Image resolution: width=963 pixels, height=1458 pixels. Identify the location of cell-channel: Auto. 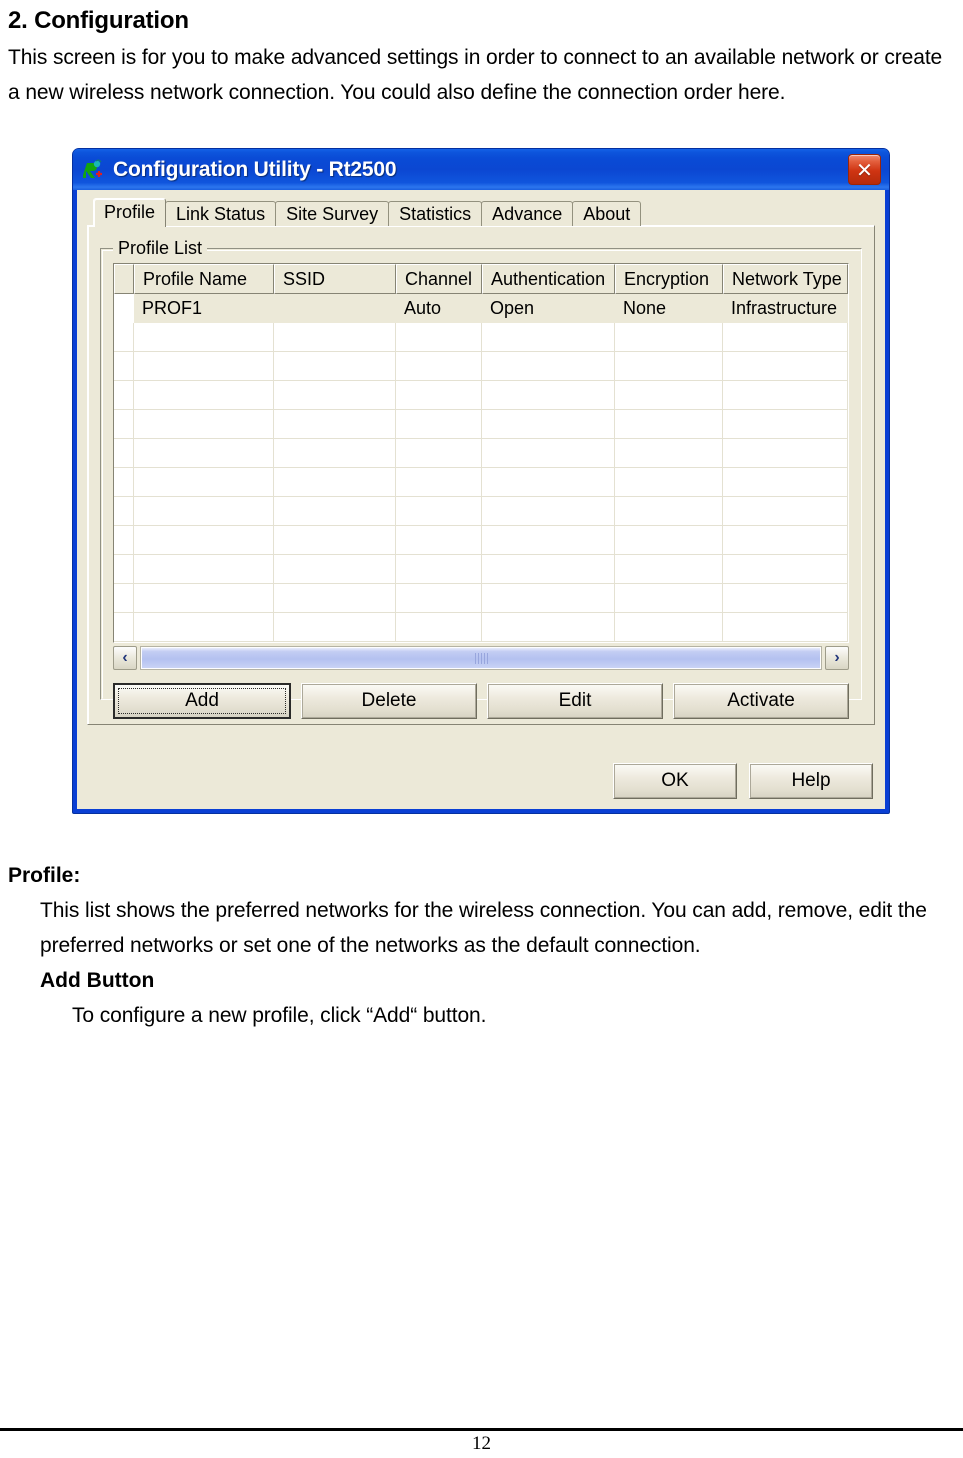
(423, 308).